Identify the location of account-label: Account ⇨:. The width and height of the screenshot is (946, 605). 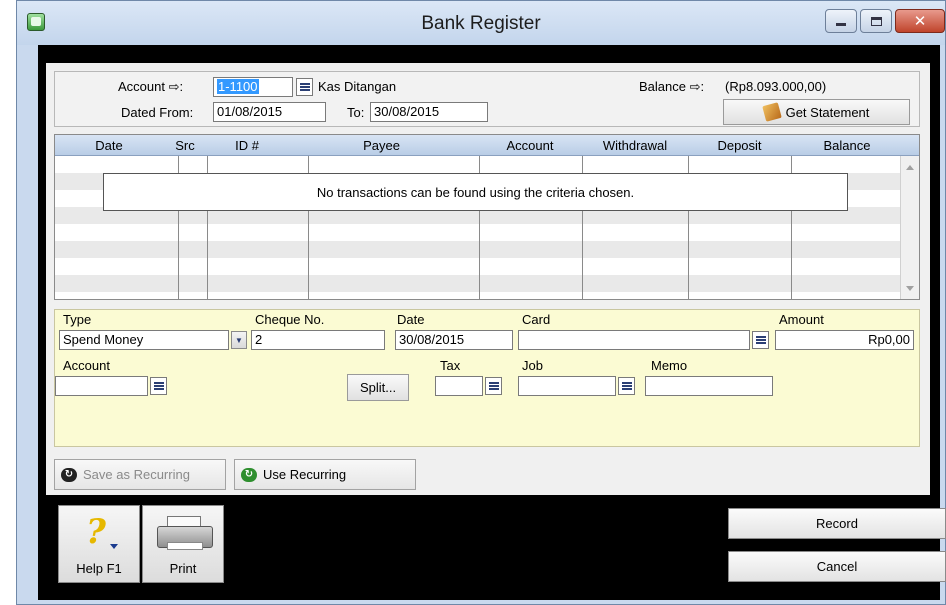
(151, 86).